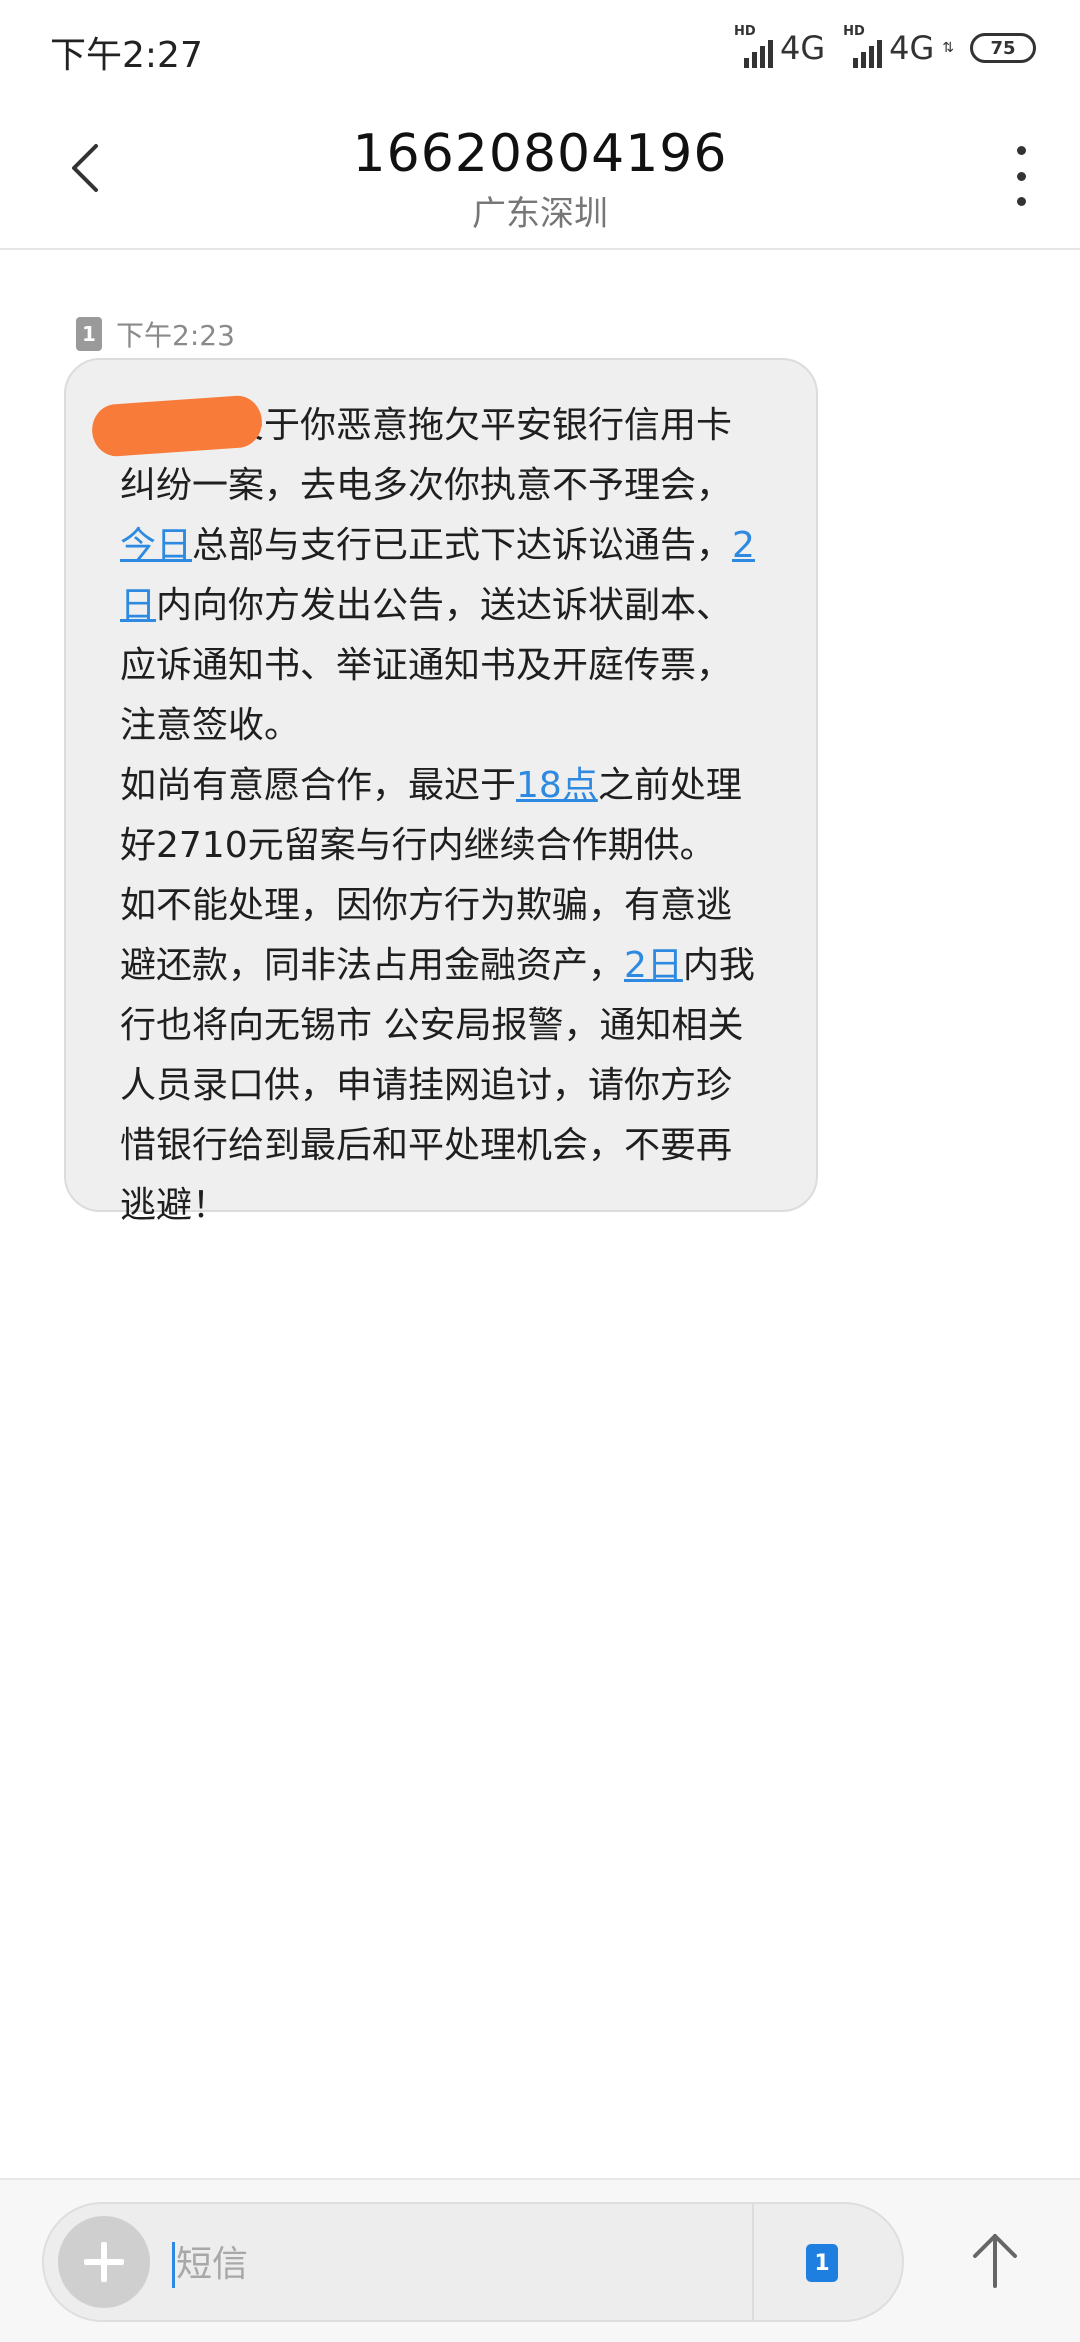  What do you see at coordinates (822, 2263) in the screenshot?
I see `sim-select-button: 1` at bounding box center [822, 2263].